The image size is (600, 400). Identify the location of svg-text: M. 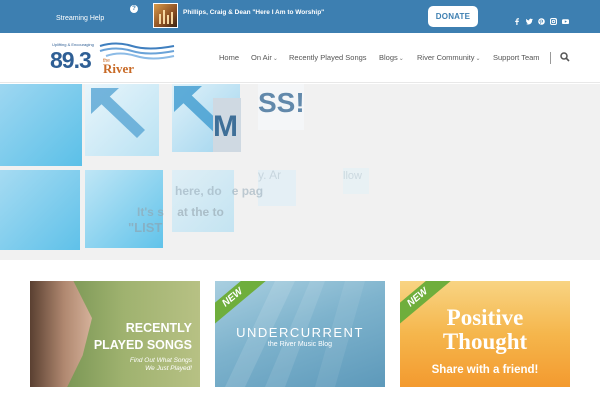
(225, 126).